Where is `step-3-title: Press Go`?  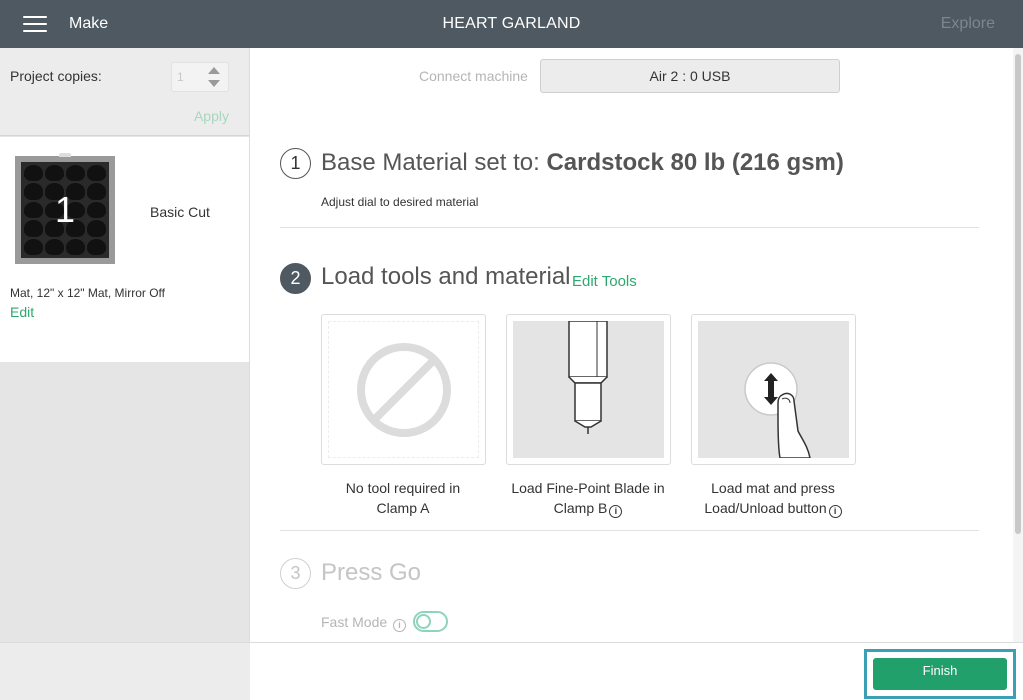 step-3-title: Press Go is located at coordinates (371, 572).